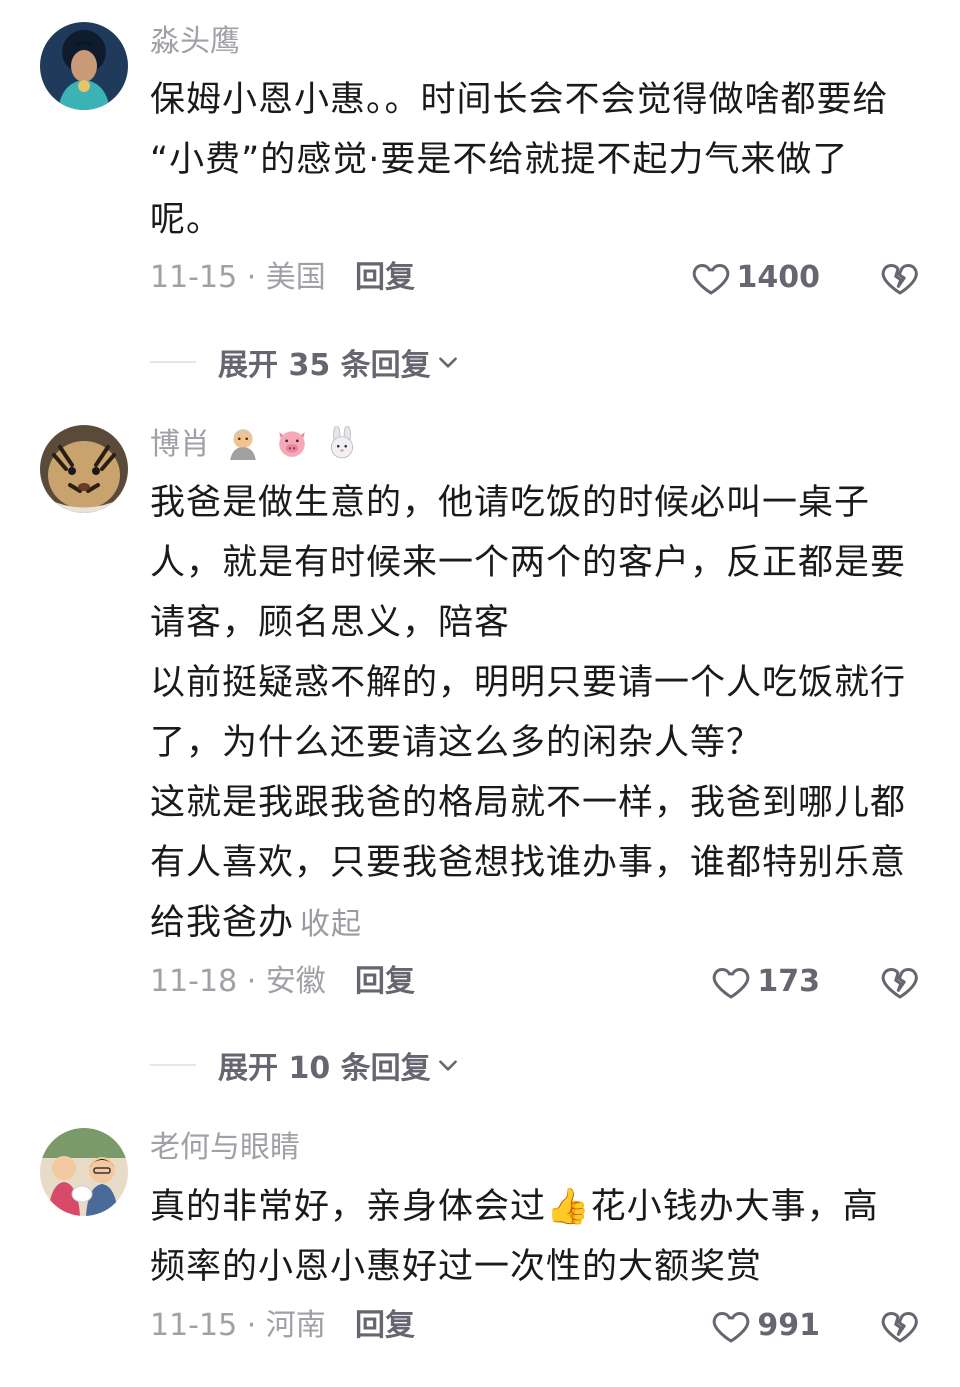 The image size is (960, 1387). What do you see at coordinates (84, 1172) in the screenshot?
I see `avatar` at bounding box center [84, 1172].